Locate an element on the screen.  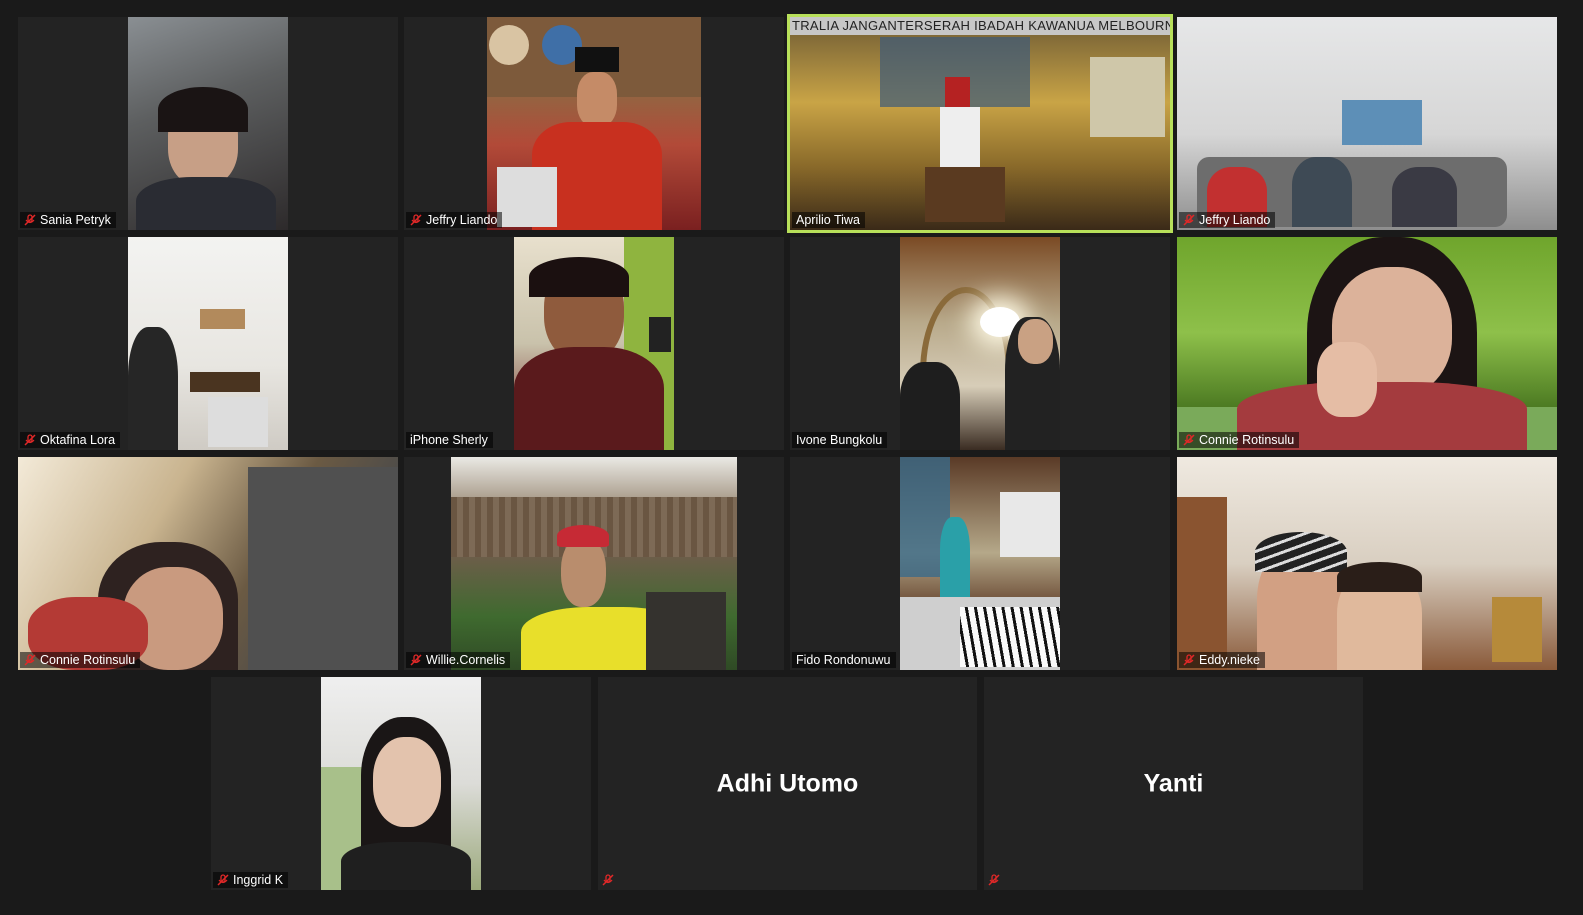
video-tile-yanti: Yanti is located at coordinates (1173, 783).